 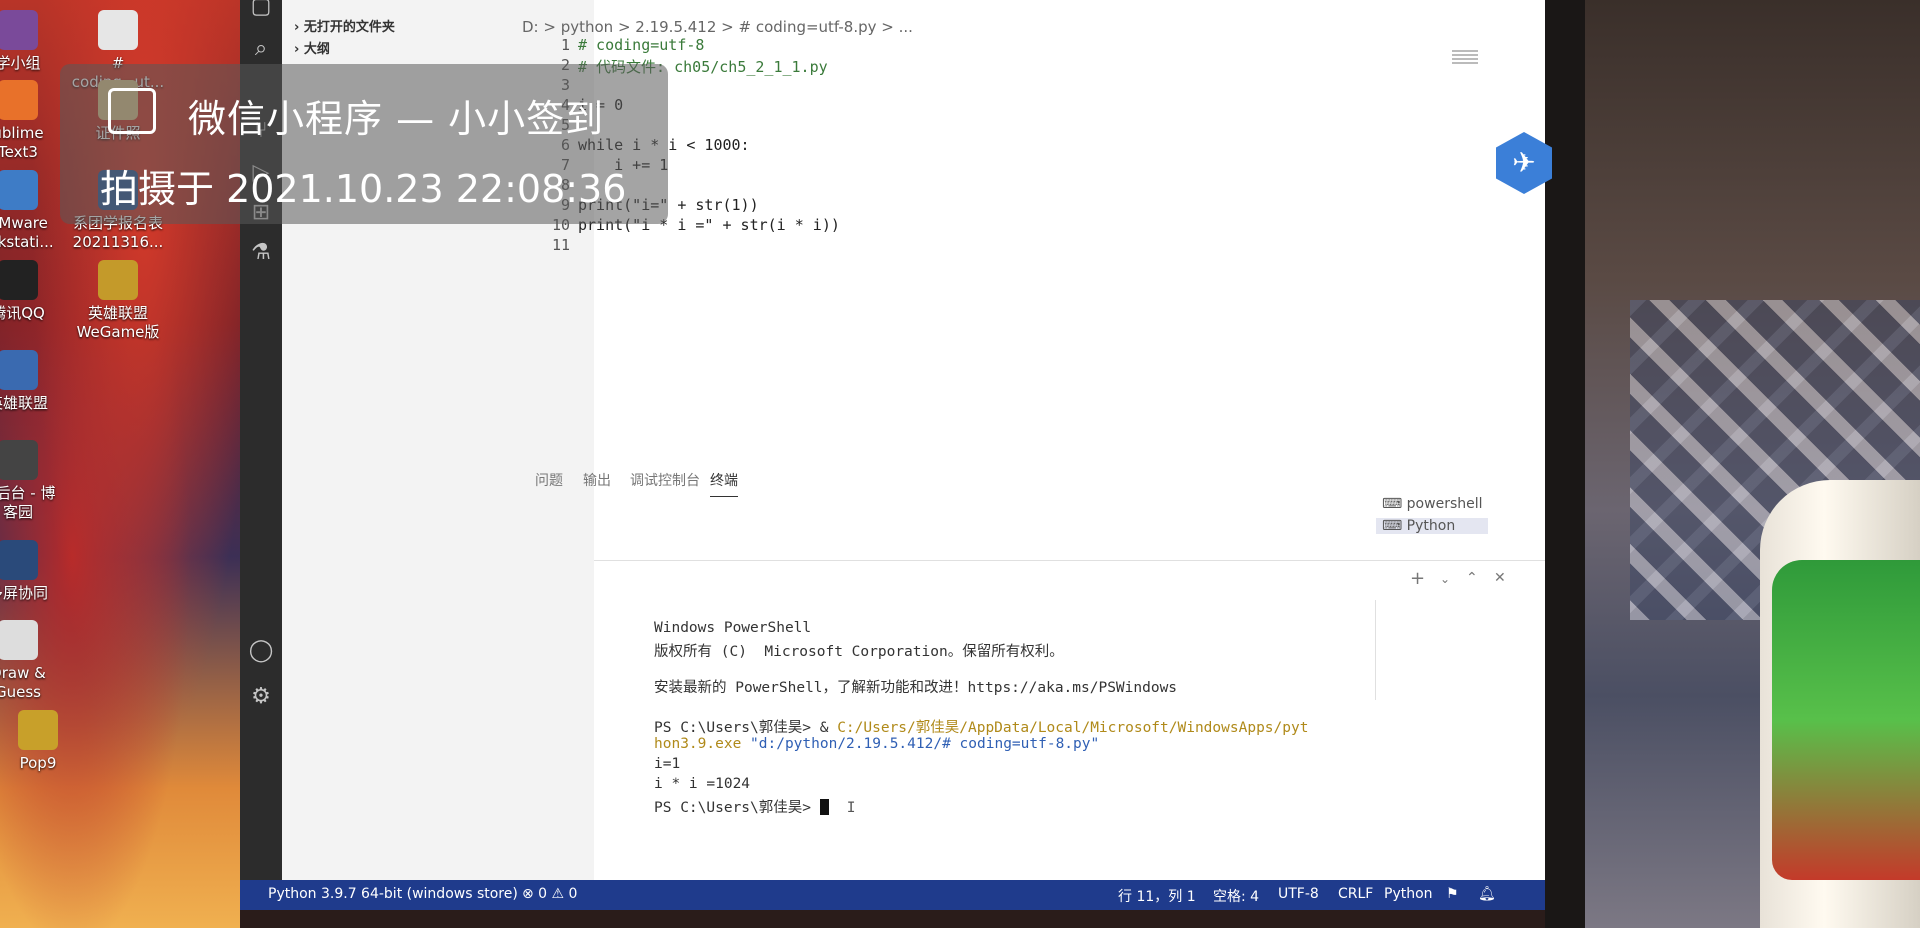 What do you see at coordinates (118, 301) in the screenshot?
I see `desktop-icon: 英雄联盟 WeGame版` at bounding box center [118, 301].